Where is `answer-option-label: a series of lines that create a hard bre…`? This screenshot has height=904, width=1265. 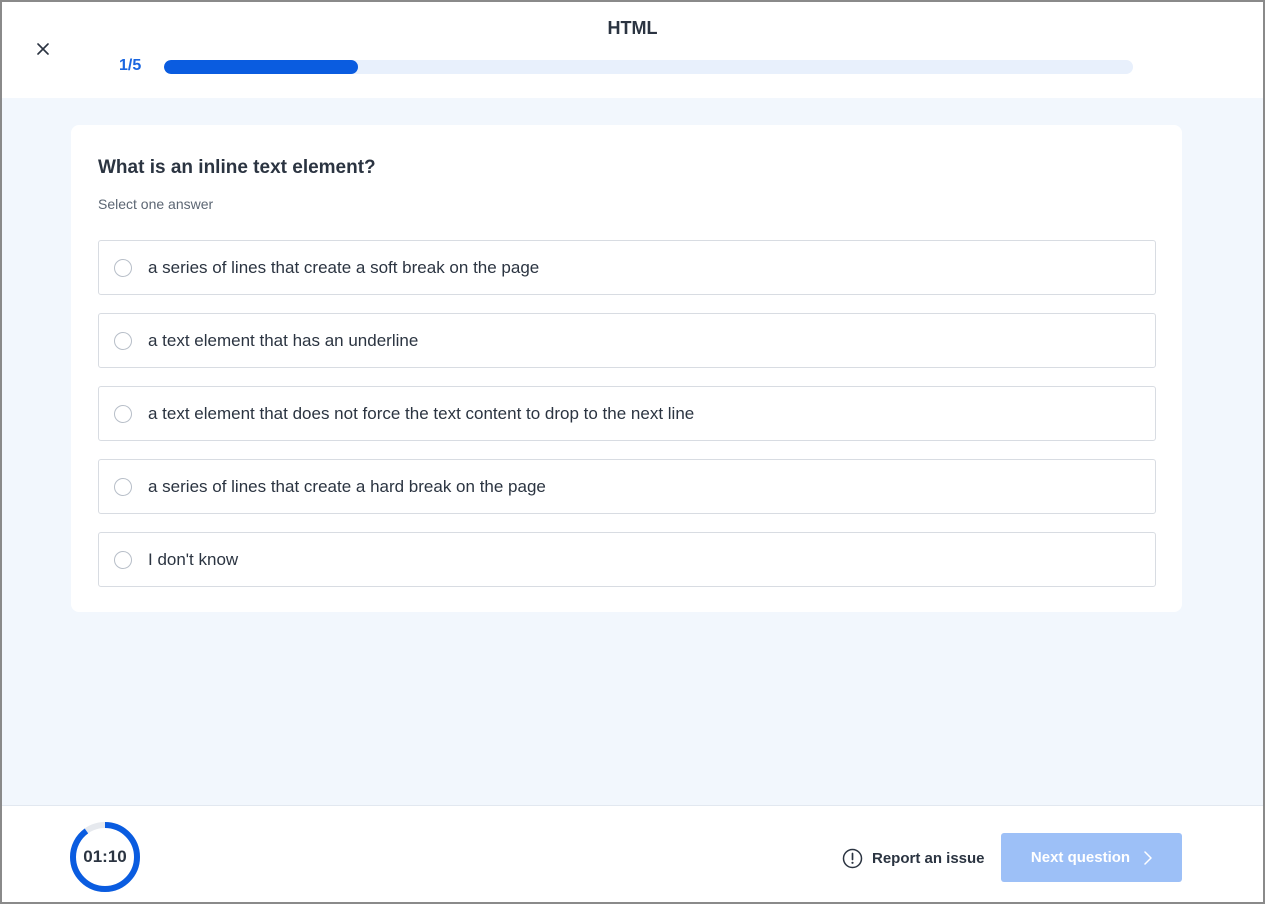
answer-option-label: a series of lines that create a hard bre… is located at coordinates (347, 486).